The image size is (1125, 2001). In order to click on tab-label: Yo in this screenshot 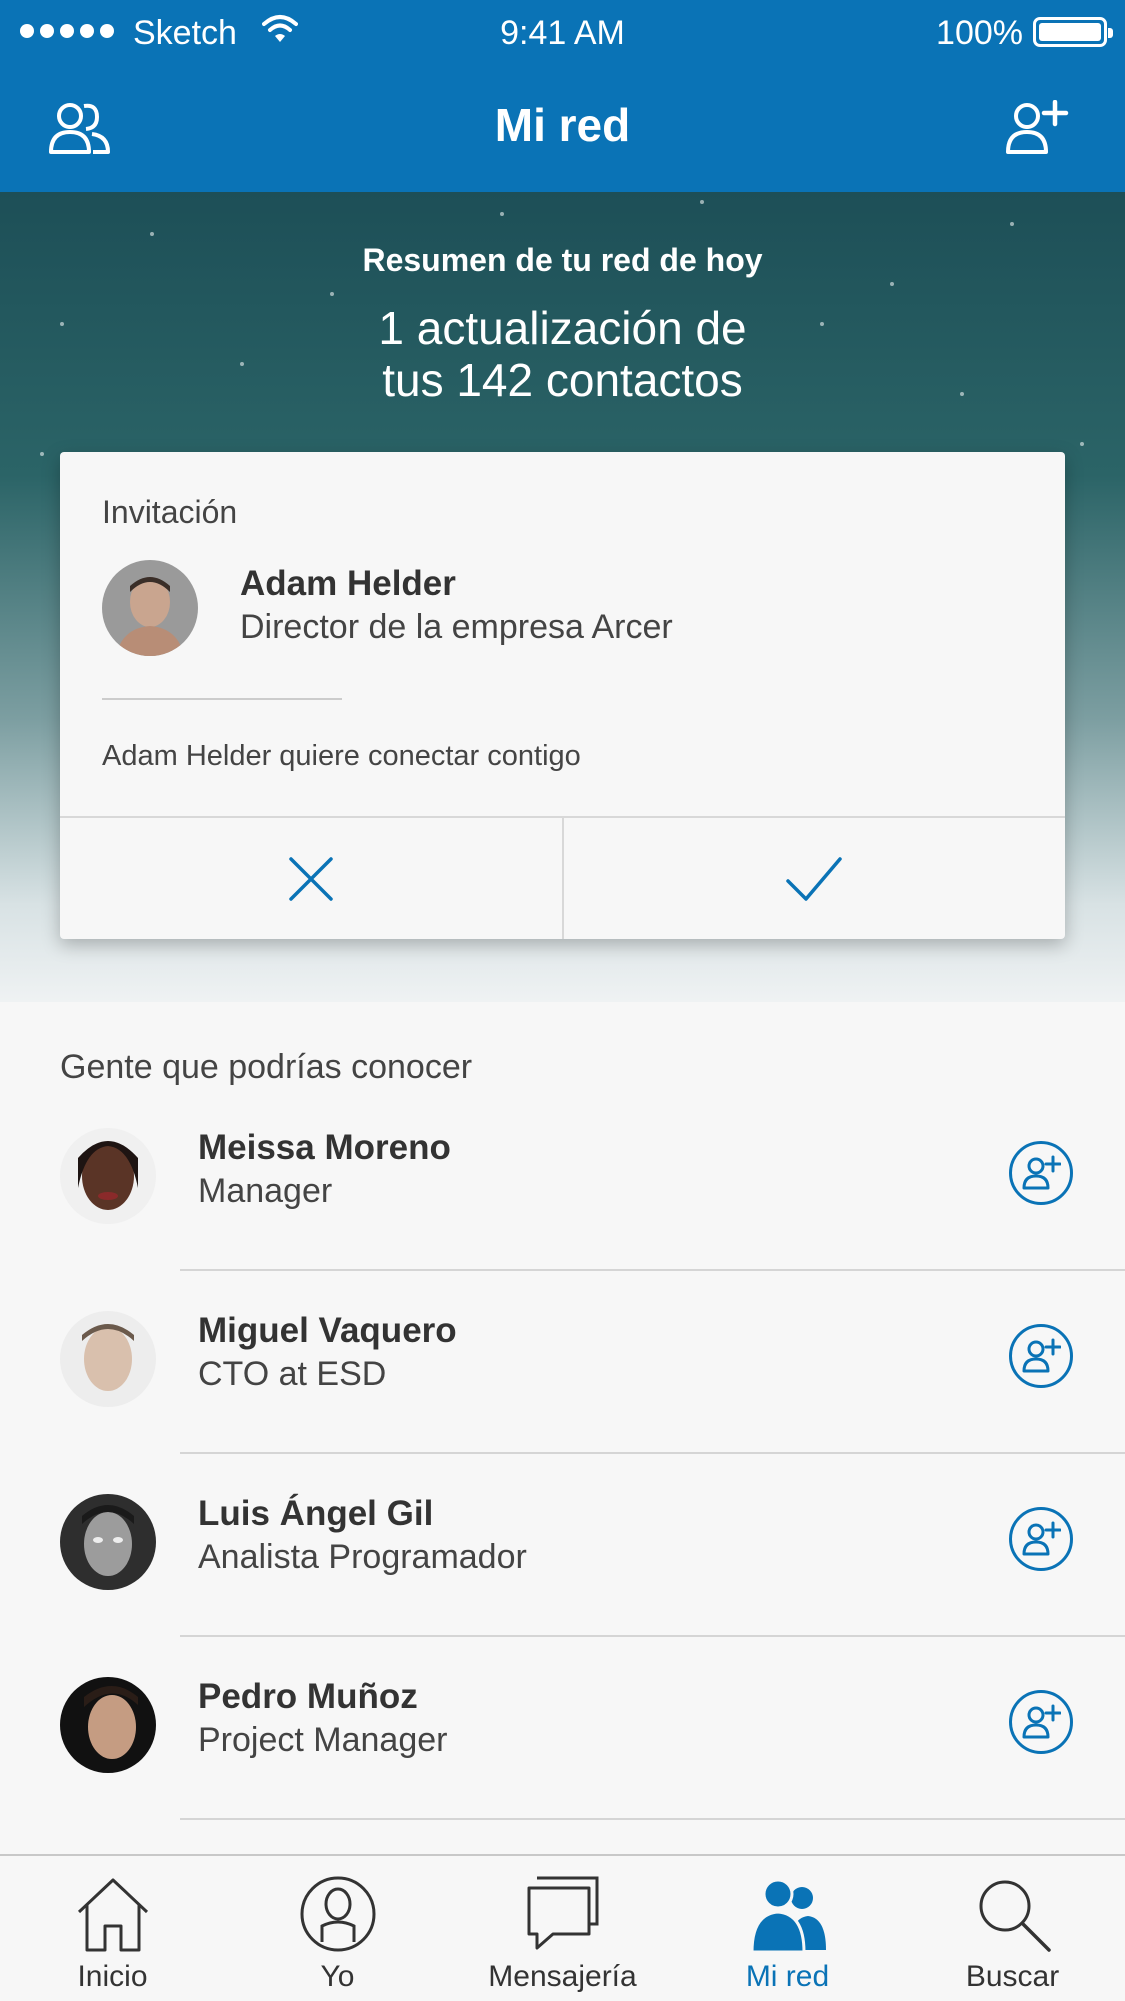, I will do `click(337, 1976)`.